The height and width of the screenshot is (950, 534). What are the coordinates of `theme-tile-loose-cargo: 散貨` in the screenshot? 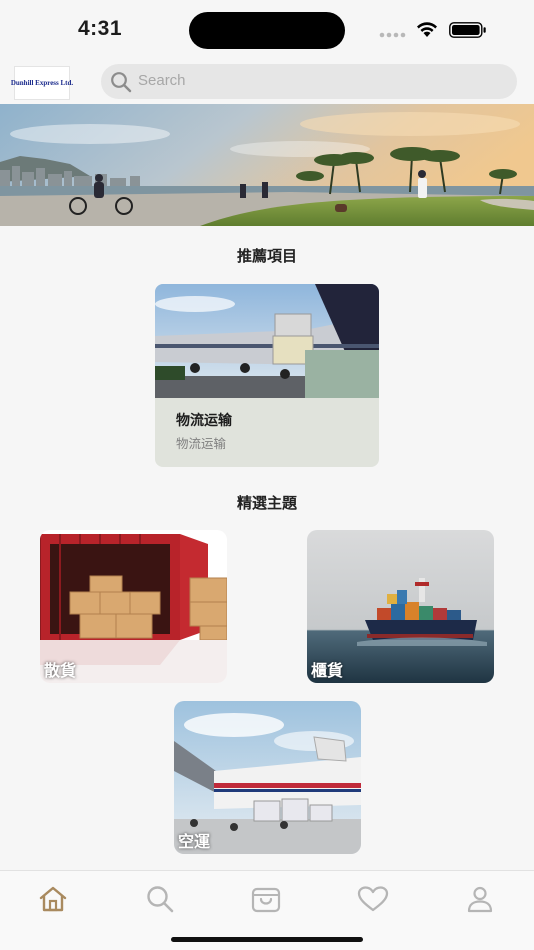 It's located at (133, 606).